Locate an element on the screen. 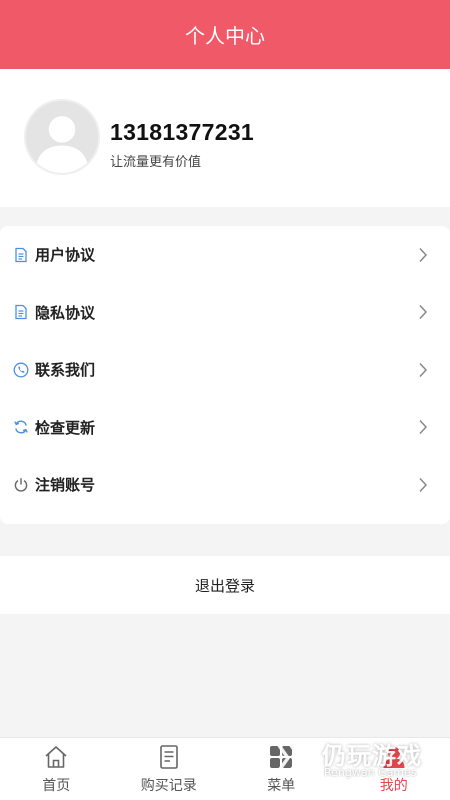  power-icon is located at coordinates (21, 485).